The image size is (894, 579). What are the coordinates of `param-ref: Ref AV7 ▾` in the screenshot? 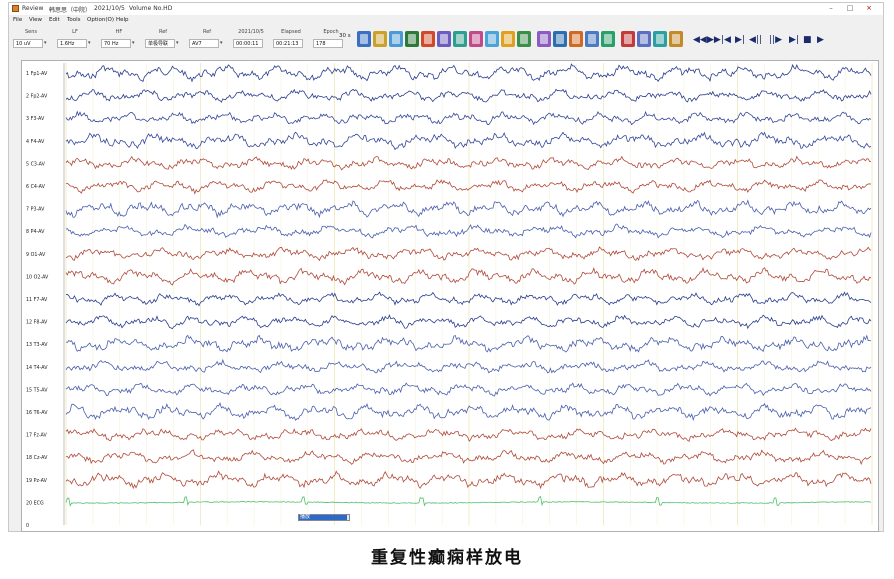 It's located at (207, 40).